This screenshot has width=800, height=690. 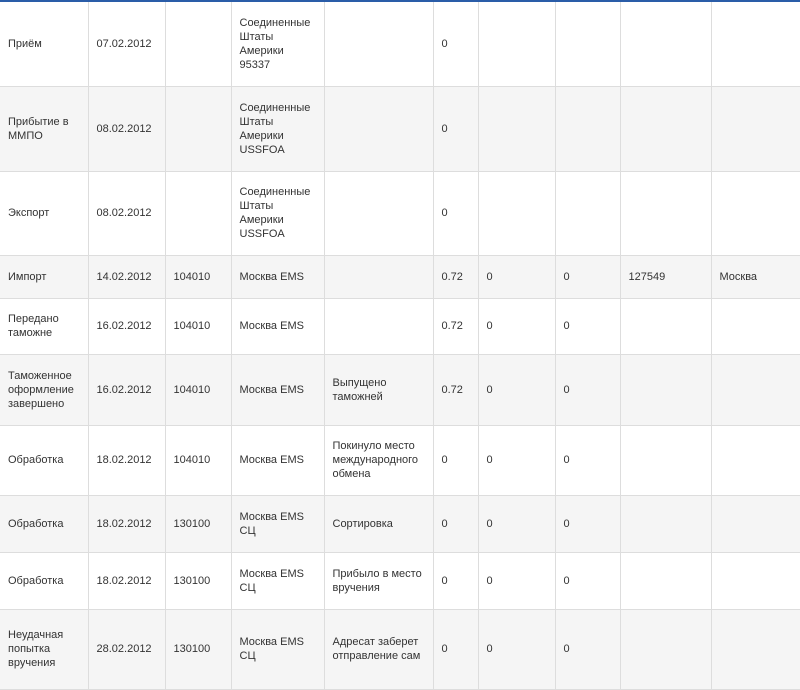 What do you see at coordinates (44, 390) in the screenshot?
I see `cell-operation: Таможенное оформление завершено` at bounding box center [44, 390].